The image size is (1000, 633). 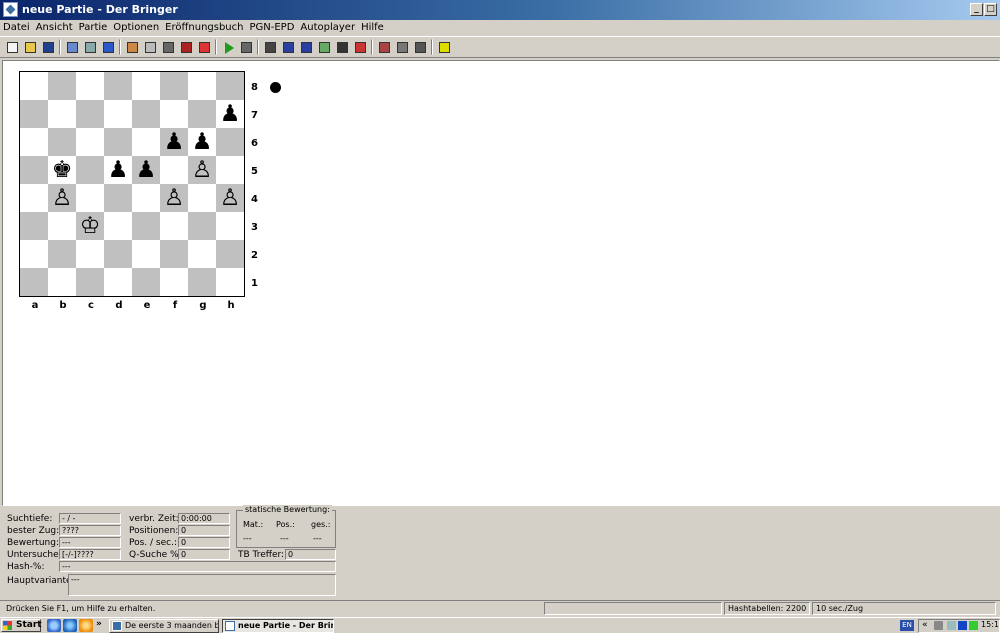 I want to click on square-b4: ♙, so click(x=62, y=198).